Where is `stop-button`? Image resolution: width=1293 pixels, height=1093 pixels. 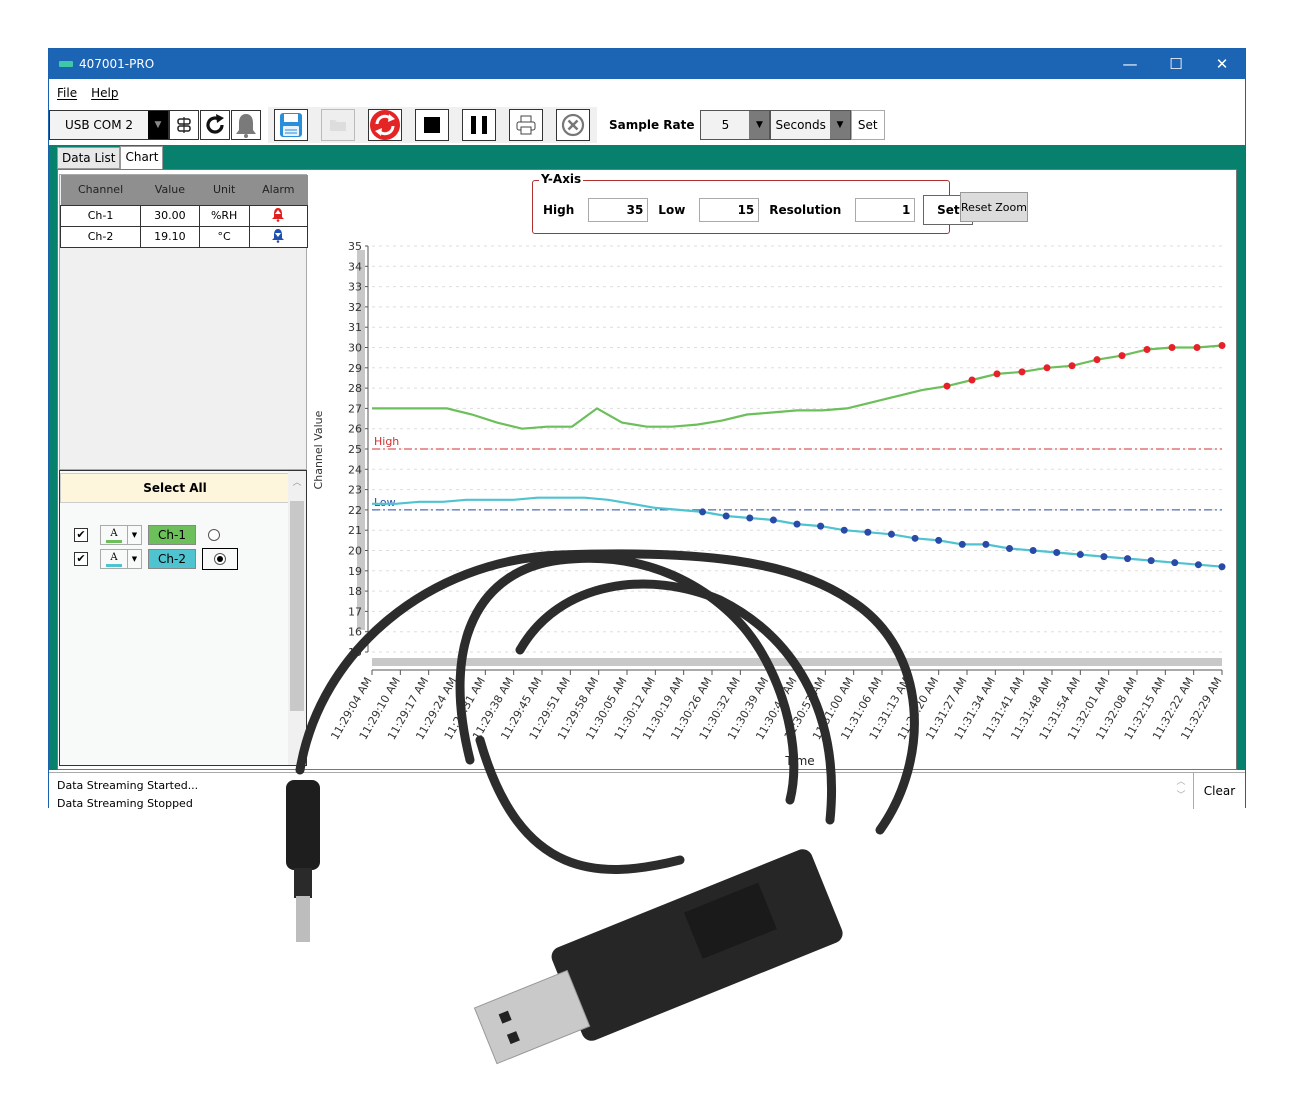 stop-button is located at coordinates (432, 125).